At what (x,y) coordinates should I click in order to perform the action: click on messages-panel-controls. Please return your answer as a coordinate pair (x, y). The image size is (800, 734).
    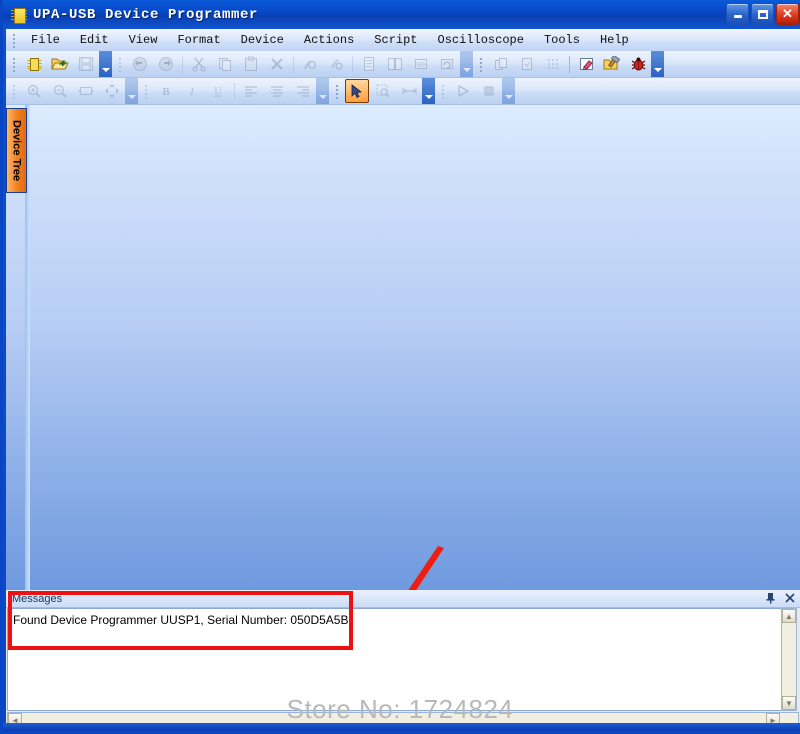
    Looking at the image, I should click on (780, 597).